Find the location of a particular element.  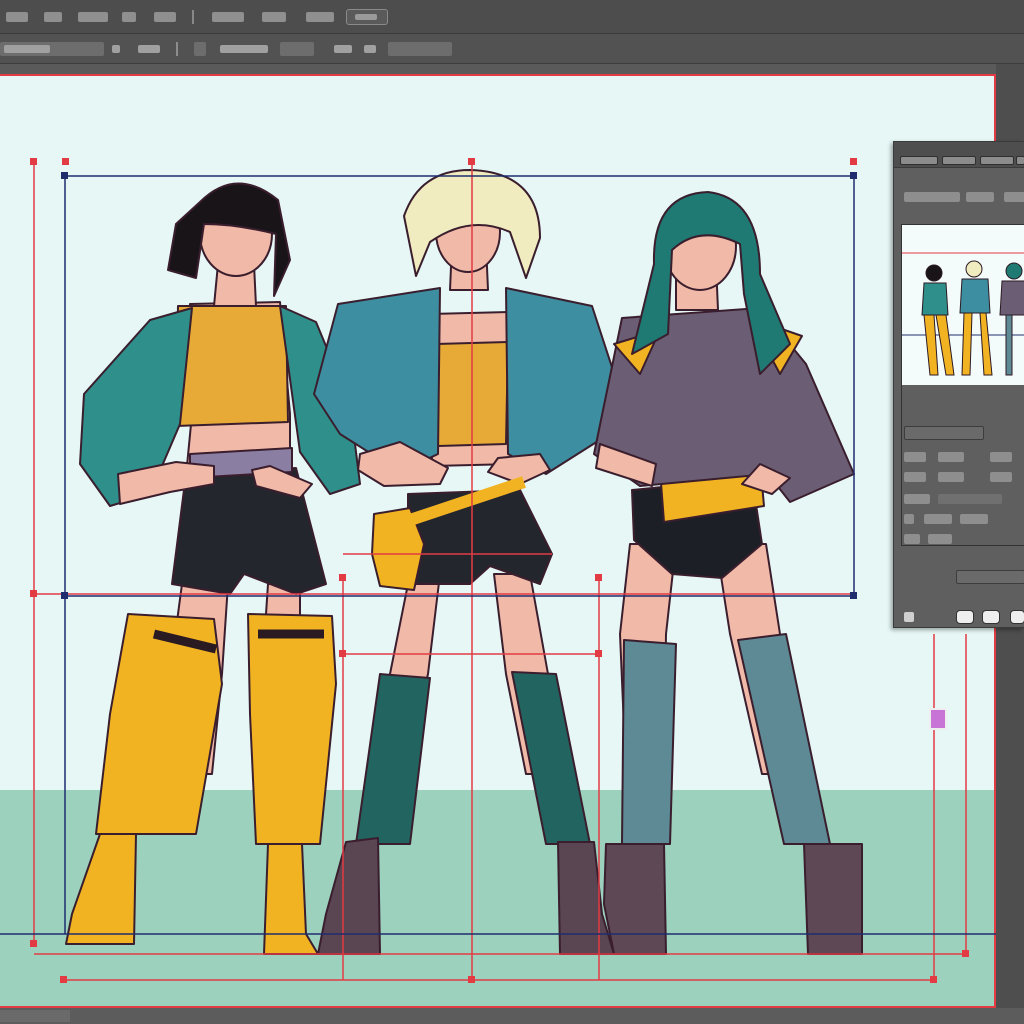

menu-item-file is located at coordinates (17, 17).